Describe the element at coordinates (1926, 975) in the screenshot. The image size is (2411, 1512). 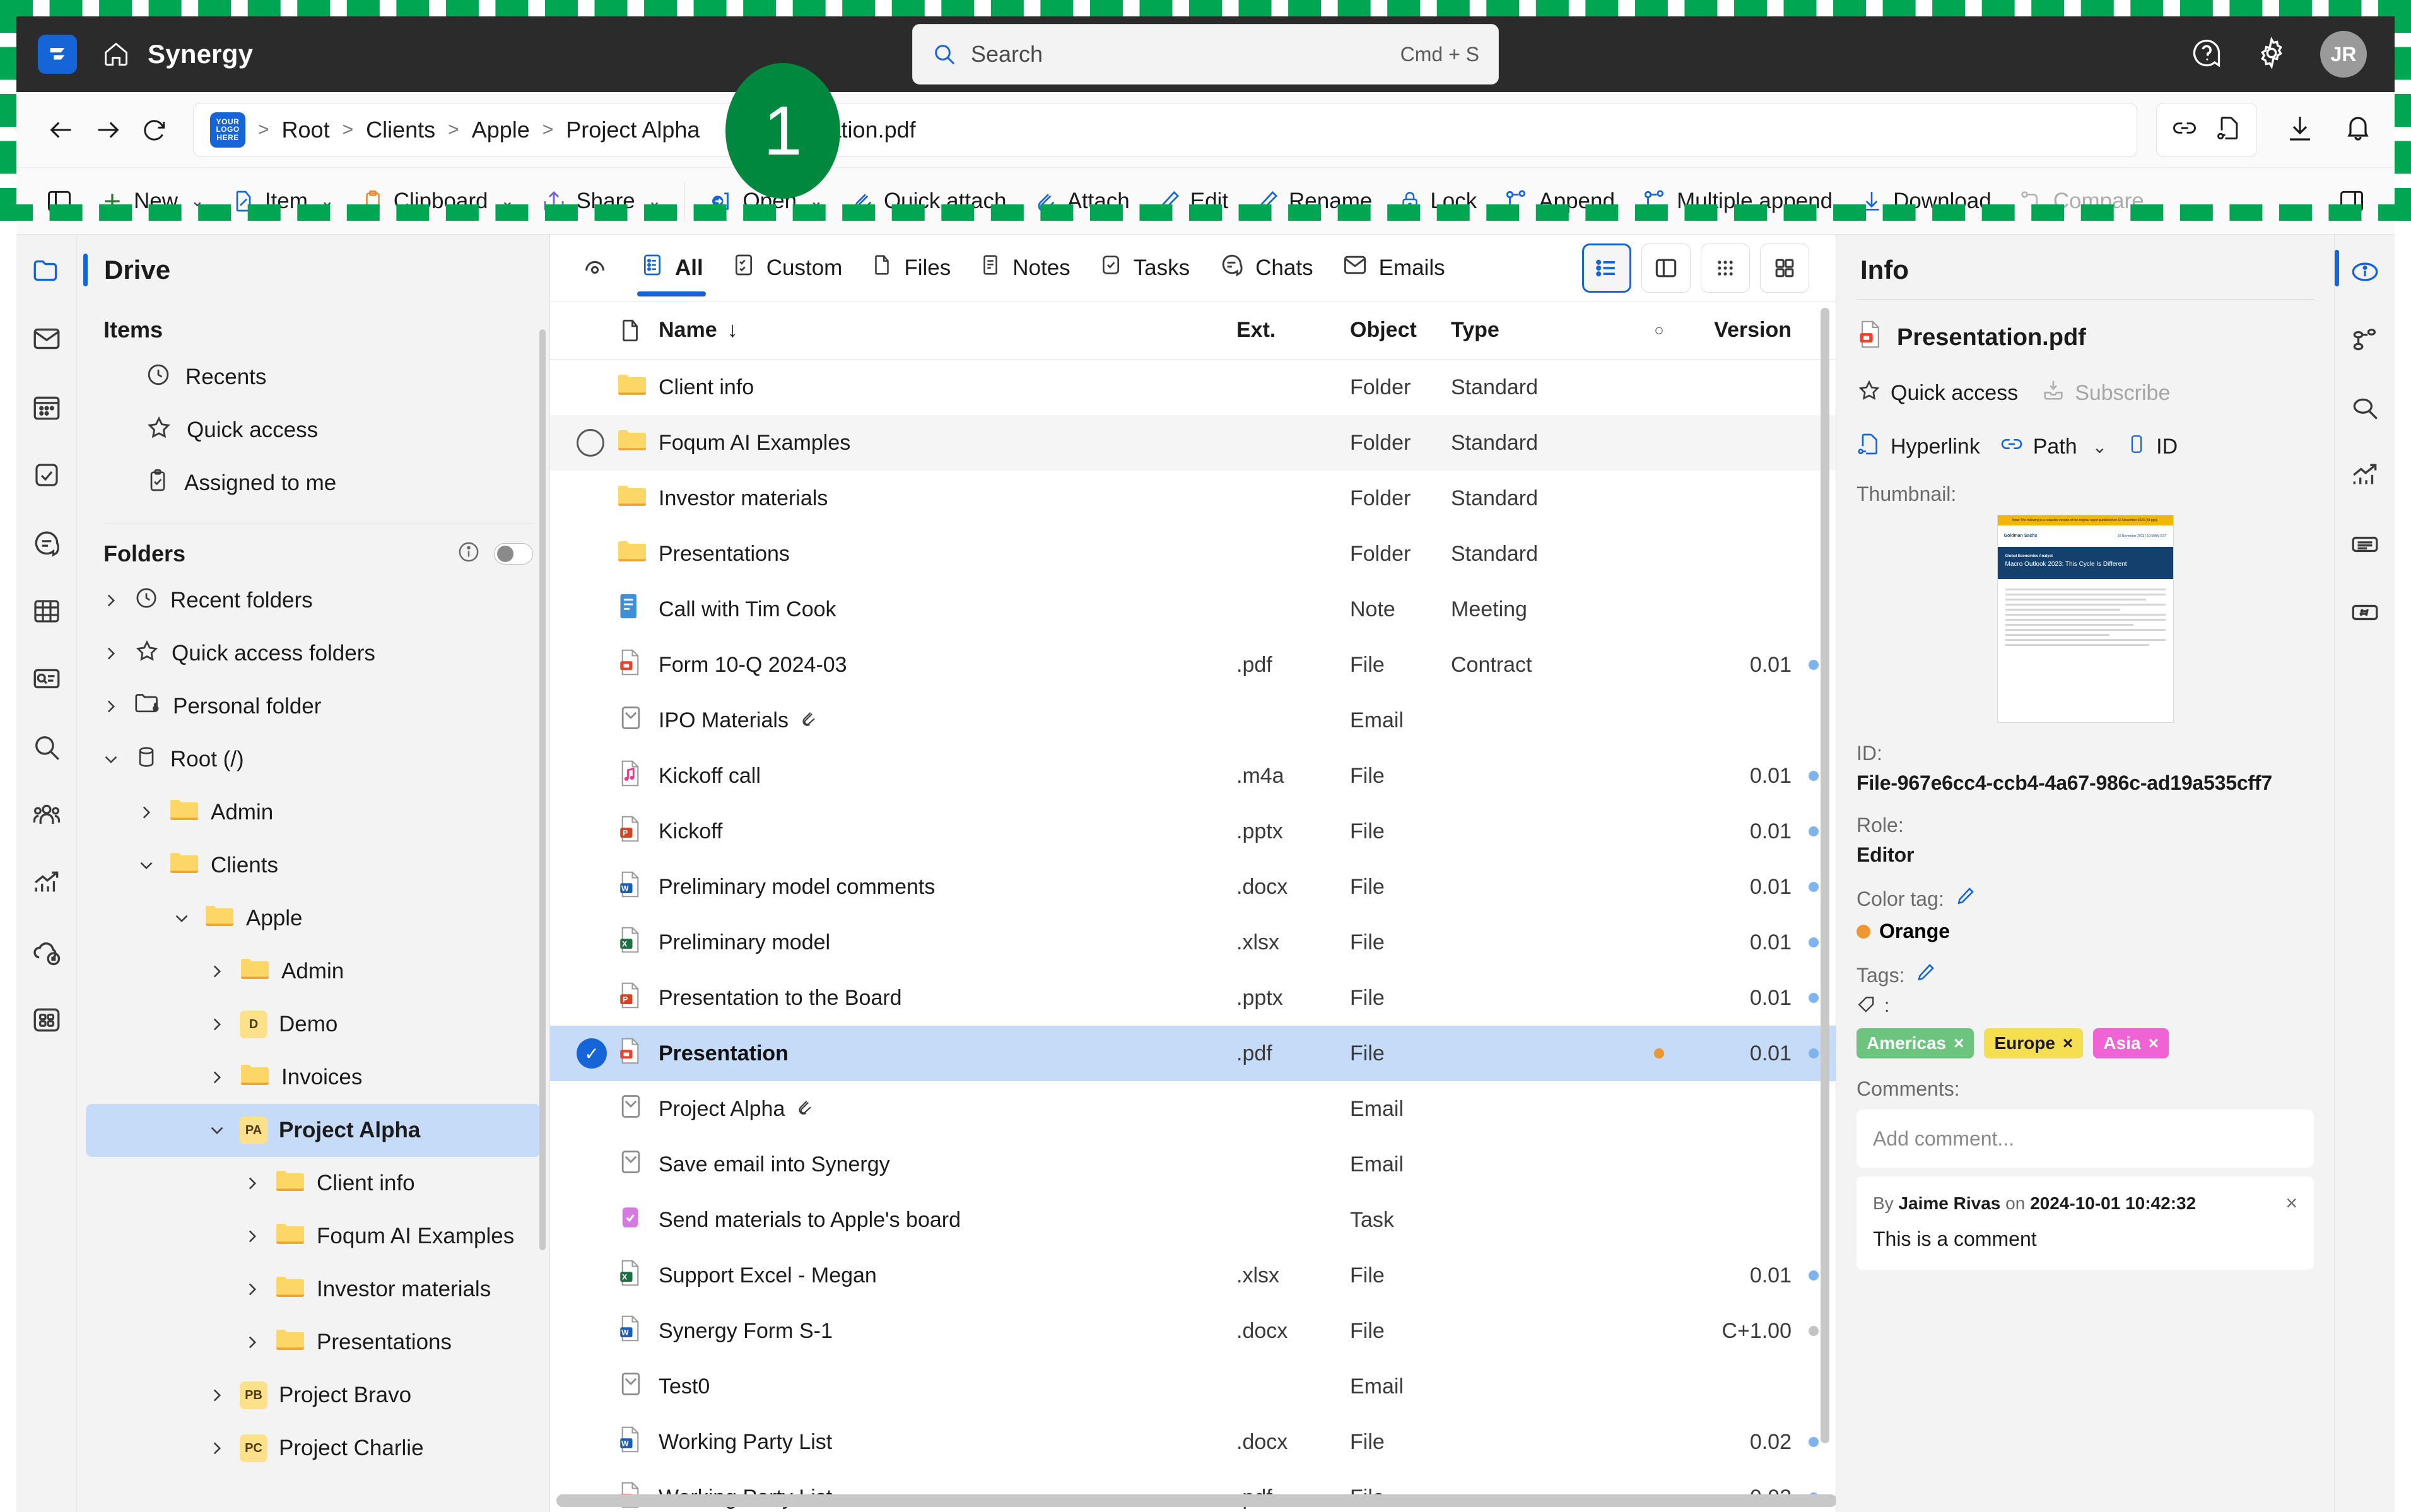
I see `edit-tags-pencil-icon` at that location.